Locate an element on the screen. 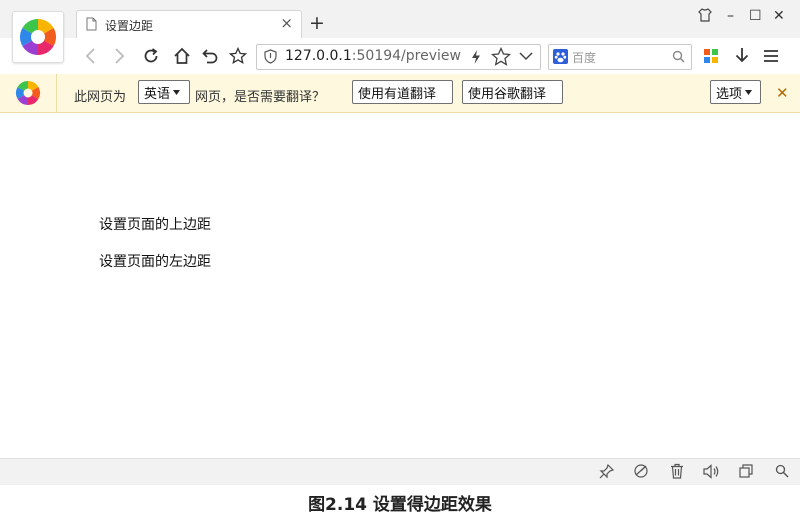 This screenshot has width=800, height=520. page-icon is located at coordinates (91, 24).